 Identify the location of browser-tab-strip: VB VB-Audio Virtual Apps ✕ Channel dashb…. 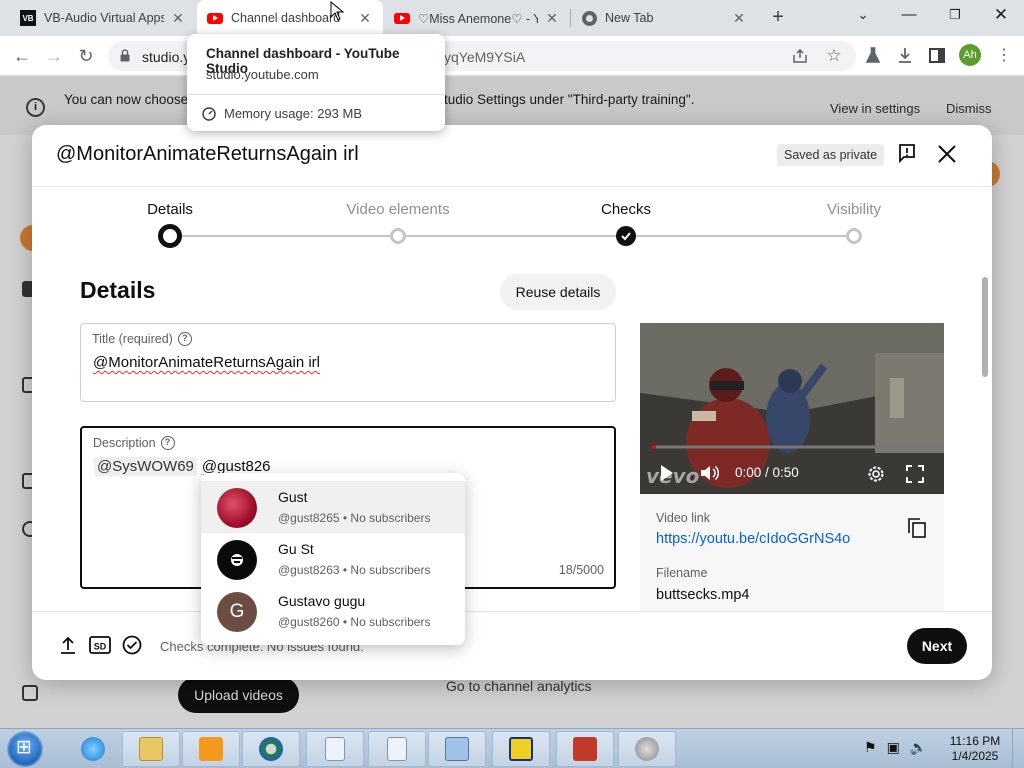
(512, 18).